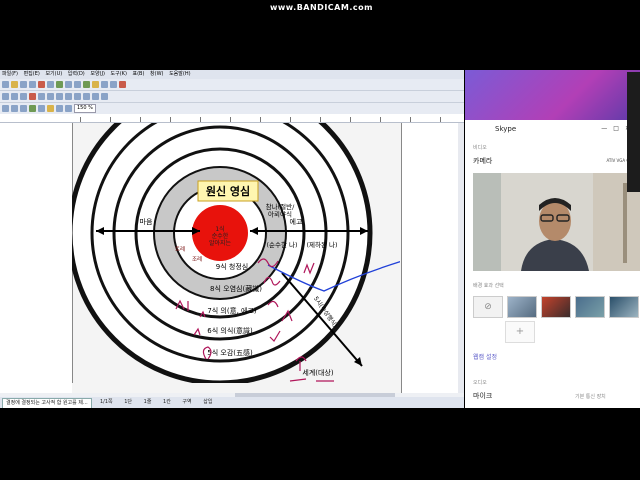  What do you see at coordinates (86, 96) in the screenshot?
I see `outdent-icon` at bounding box center [86, 96].